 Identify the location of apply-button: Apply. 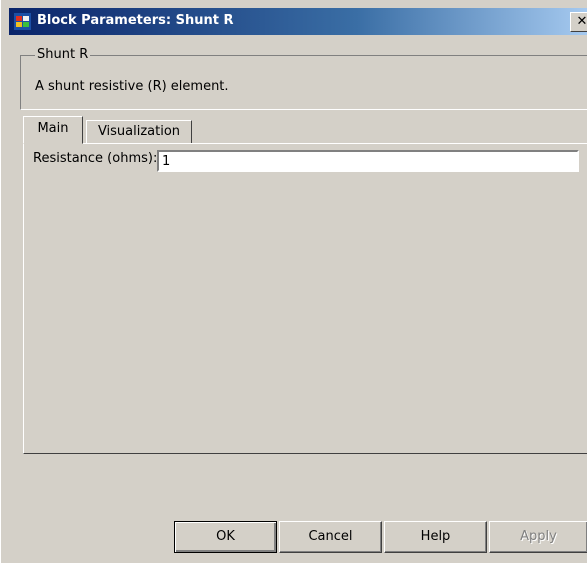
(538, 537).